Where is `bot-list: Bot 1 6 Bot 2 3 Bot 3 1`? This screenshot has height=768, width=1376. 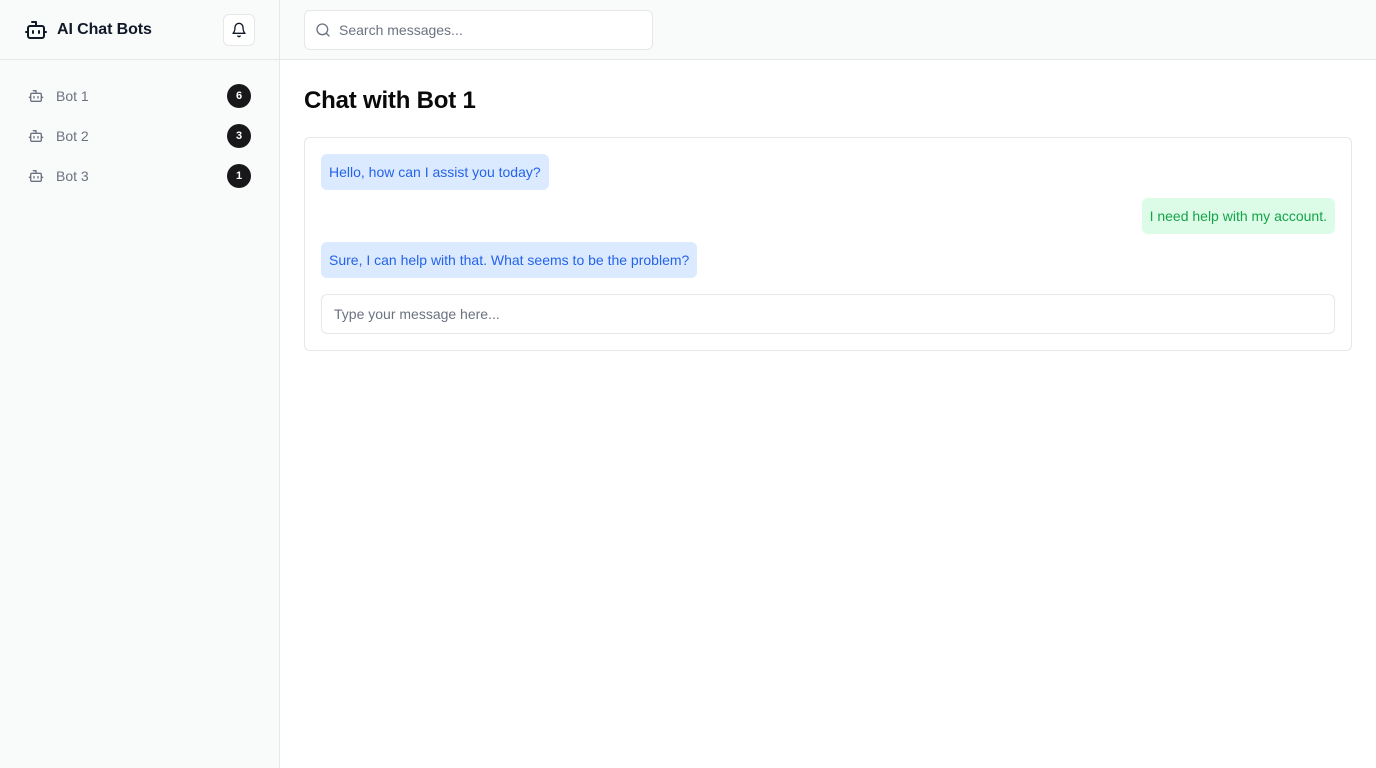 bot-list: Bot 1 6 Bot 2 3 Bot 3 1 is located at coordinates (139, 136).